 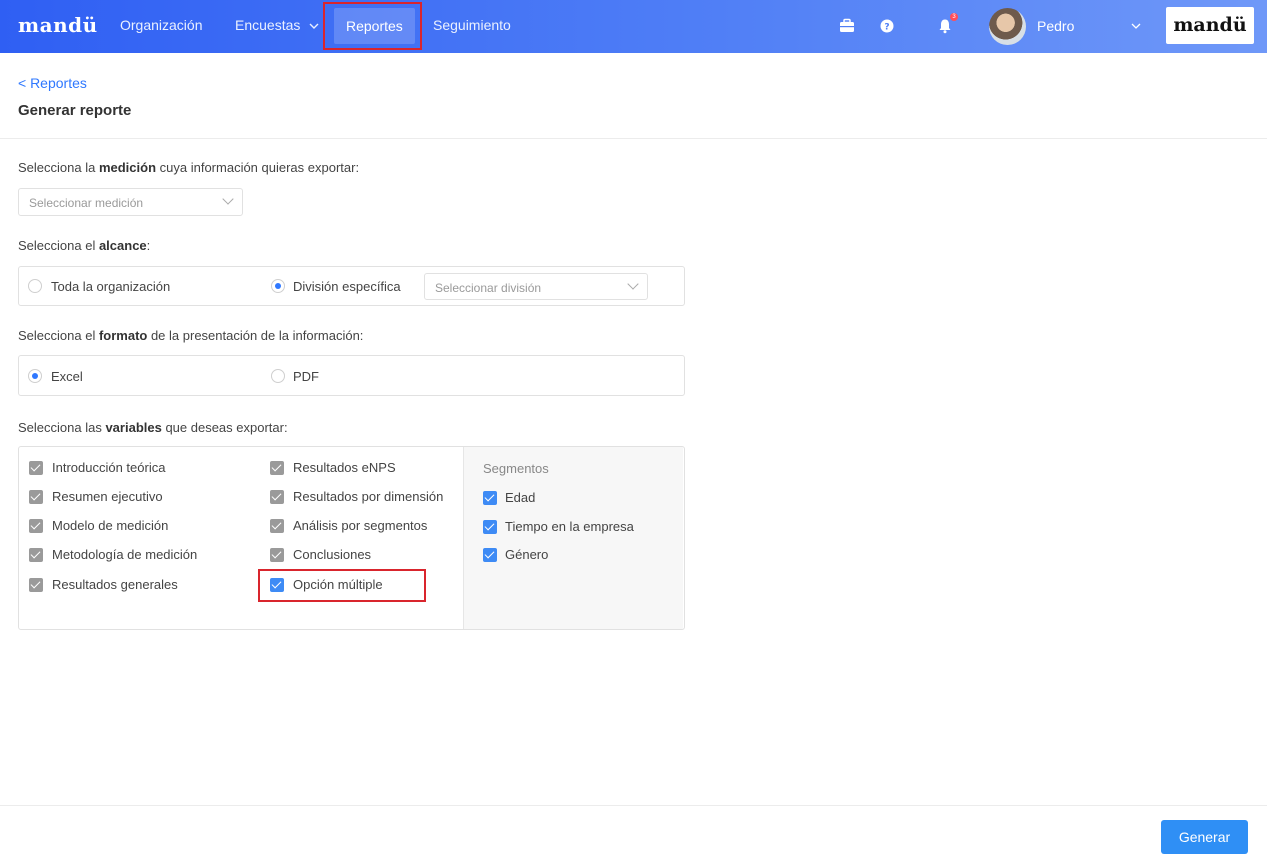 I want to click on checkbox-edad, so click(x=490, y=498).